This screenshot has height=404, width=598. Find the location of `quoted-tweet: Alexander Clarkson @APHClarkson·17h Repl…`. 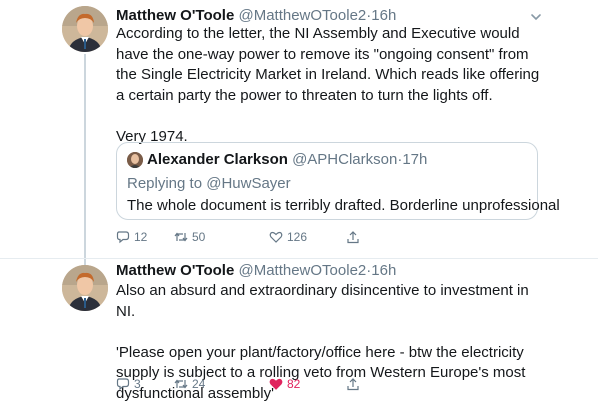

quoted-tweet: Alexander Clarkson @APHClarkson·17h Repl… is located at coordinates (338, 181).